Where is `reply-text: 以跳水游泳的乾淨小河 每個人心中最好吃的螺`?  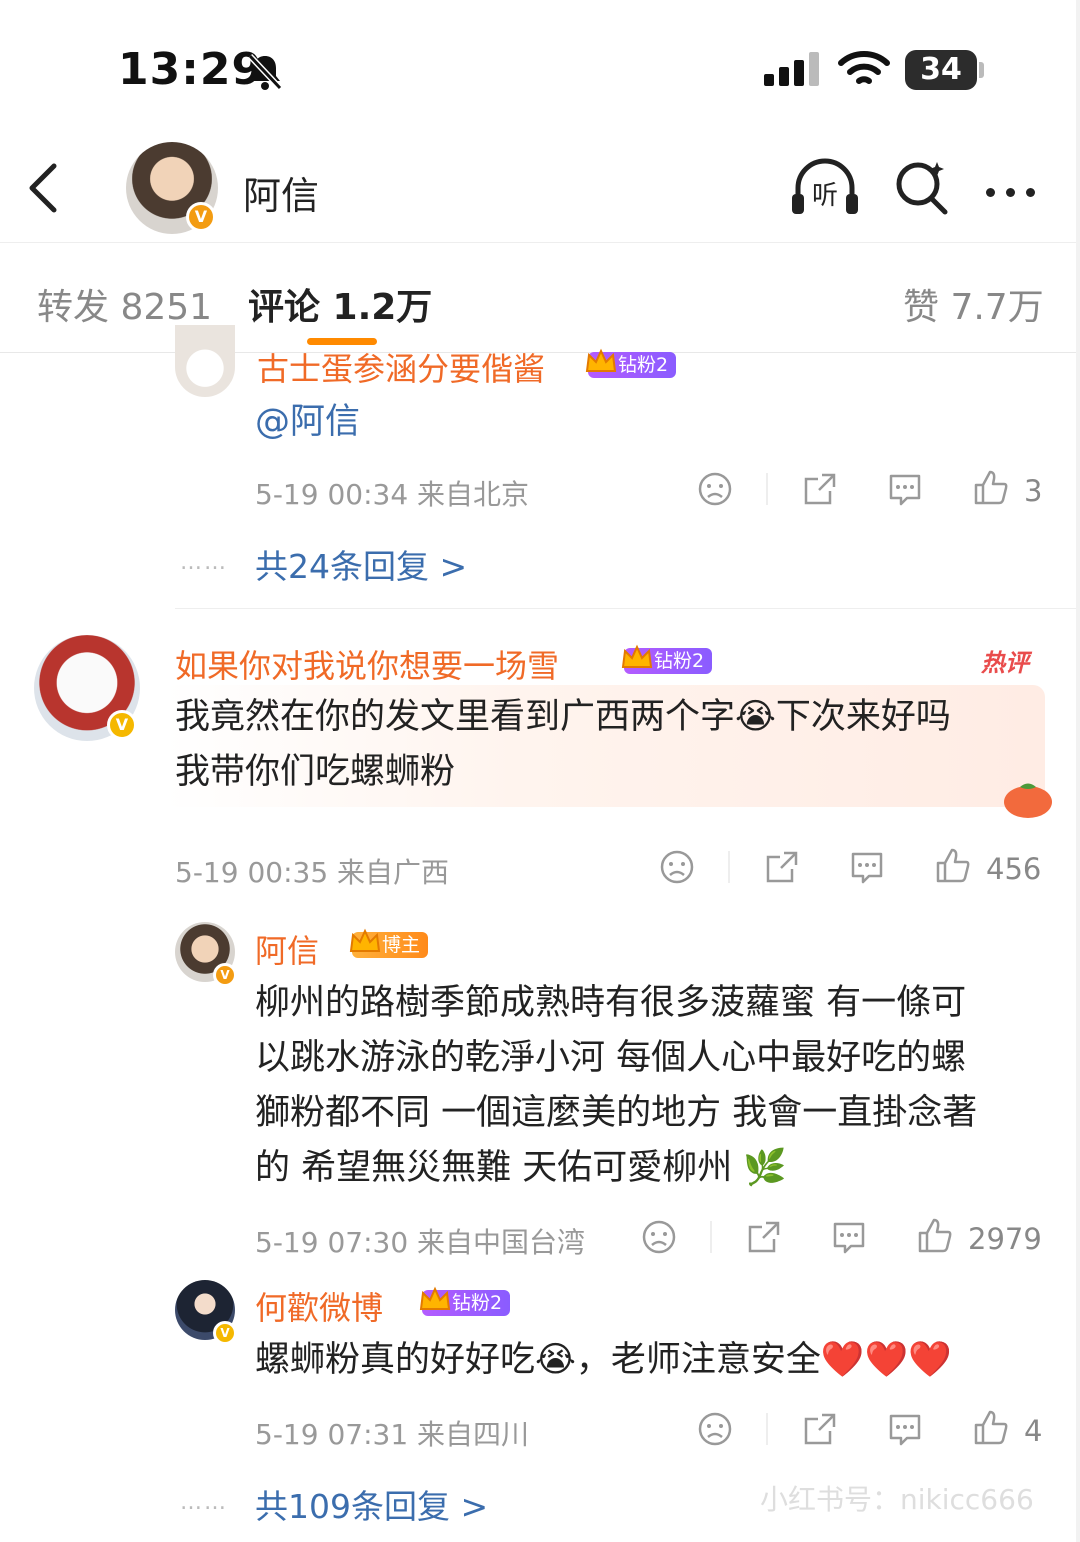
reply-text: 以跳水游泳的乾淨小河 每個人心中最好吃的螺 is located at coordinates (610, 1058).